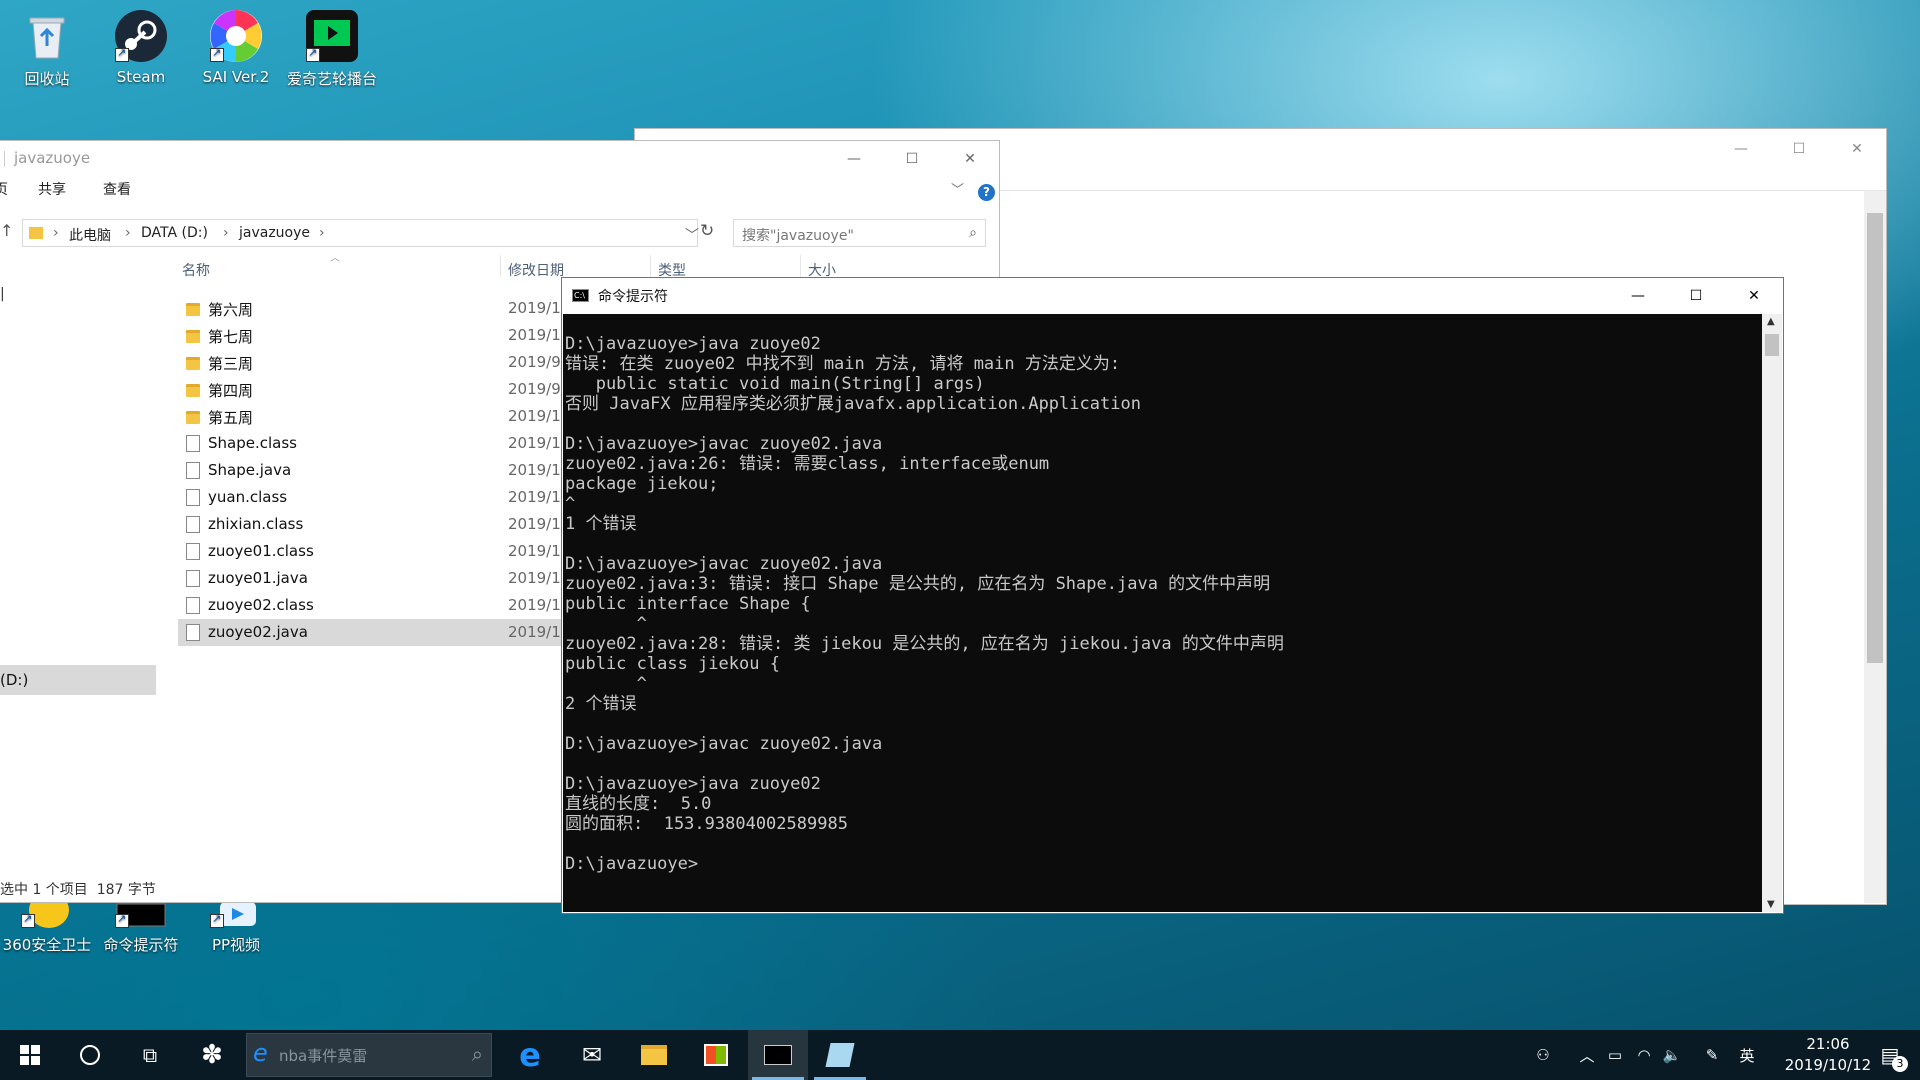 Image resolution: width=1920 pixels, height=1080 pixels. Describe the element at coordinates (236, 927) in the screenshot. I see `desktop-icon-pptv: PP视频` at that location.